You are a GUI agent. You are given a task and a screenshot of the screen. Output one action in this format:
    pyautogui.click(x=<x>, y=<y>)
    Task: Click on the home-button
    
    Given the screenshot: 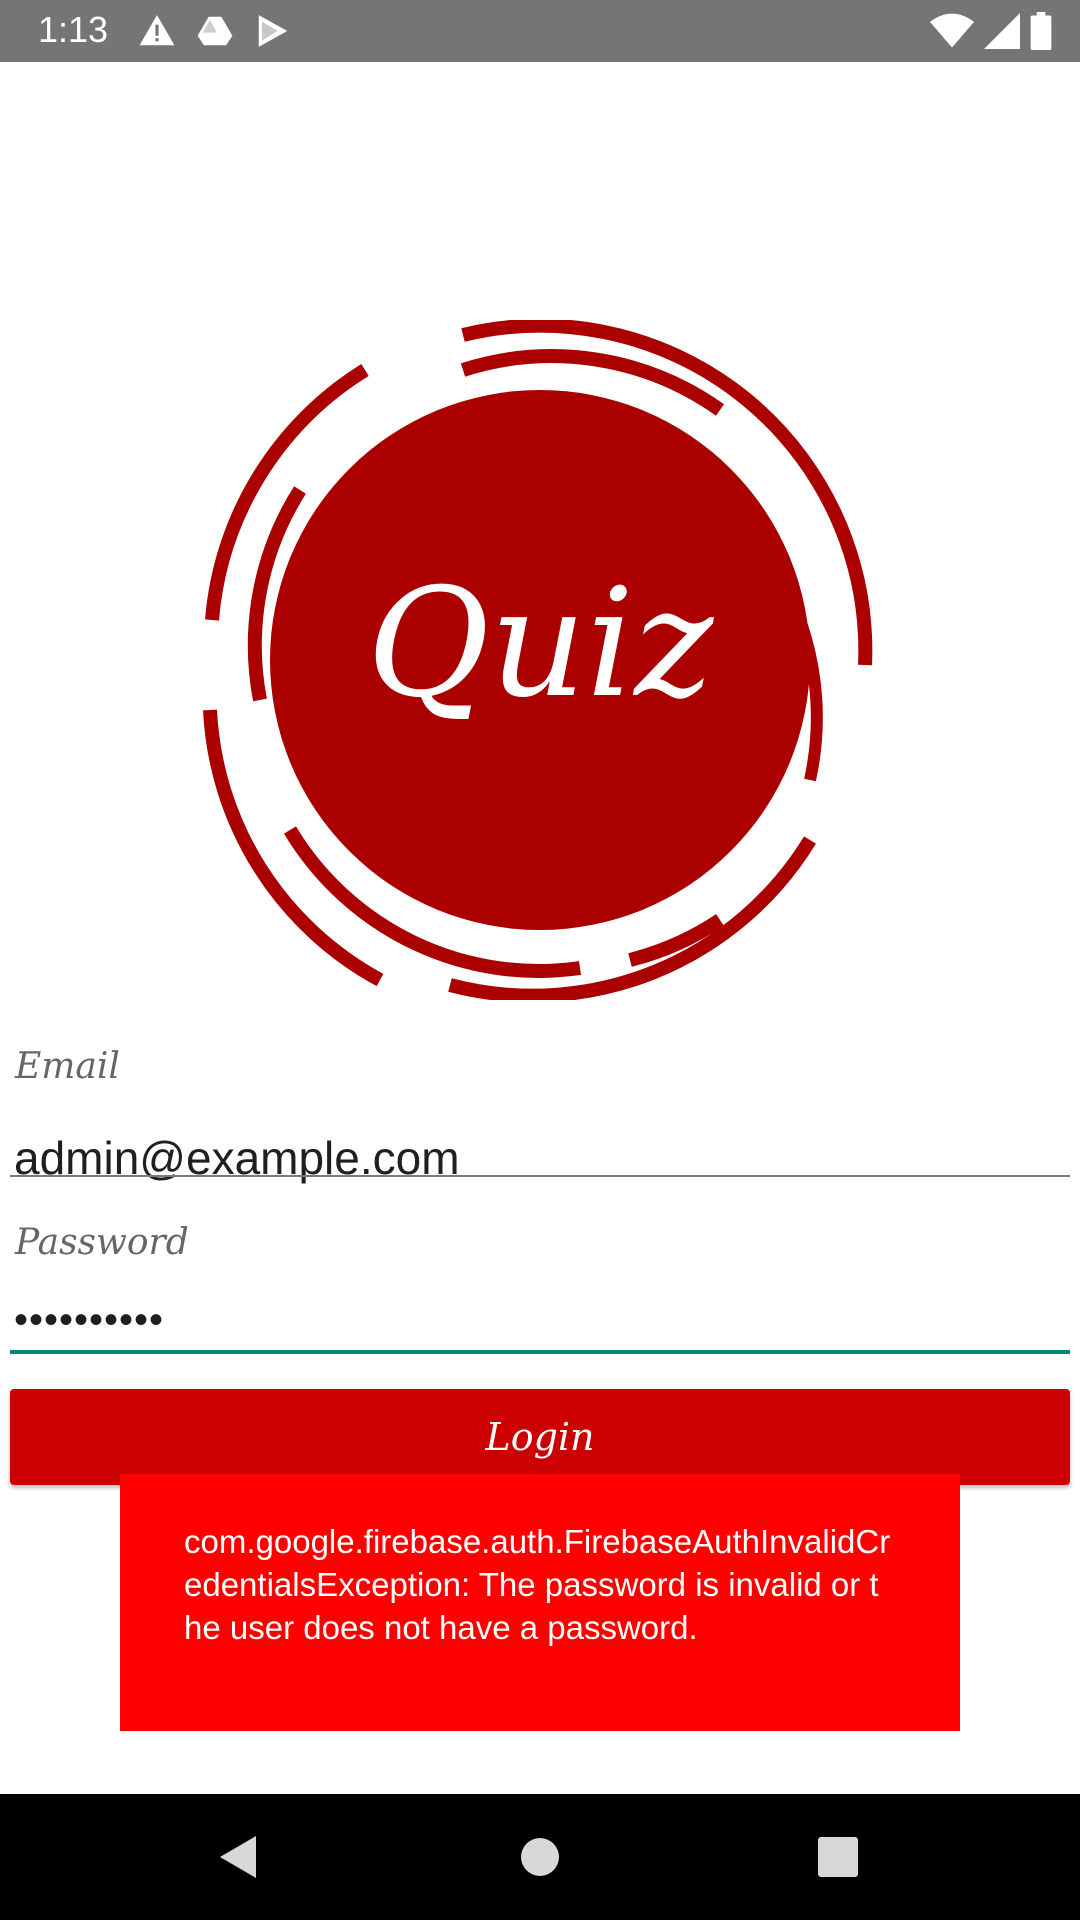 What is the action you would take?
    pyautogui.click(x=540, y=1857)
    